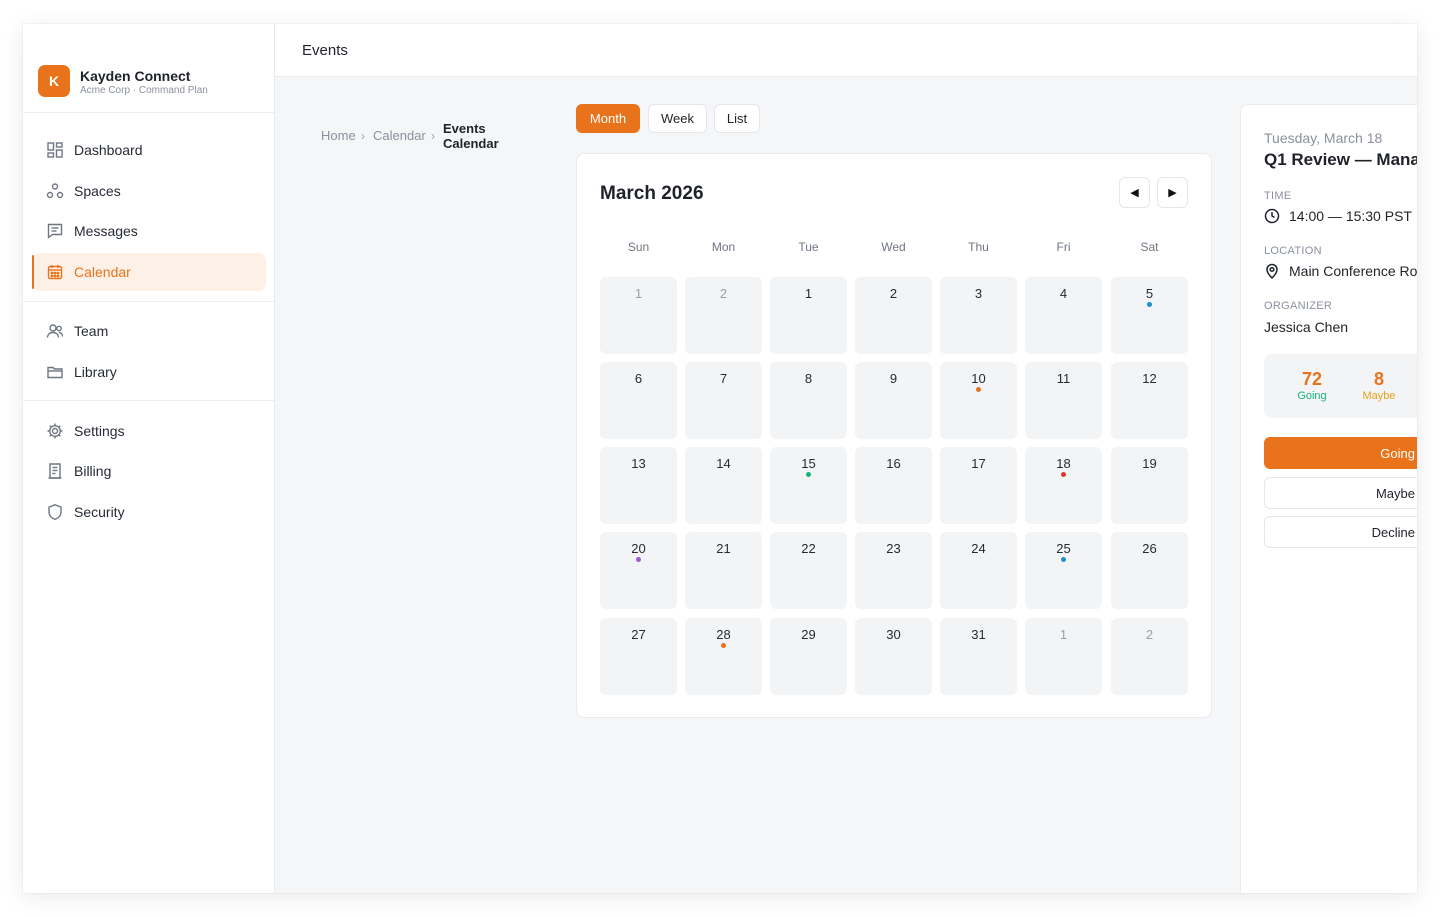 The height and width of the screenshot is (917, 1440). What do you see at coordinates (1063, 634) in the screenshot?
I see `day-number: 1` at bounding box center [1063, 634].